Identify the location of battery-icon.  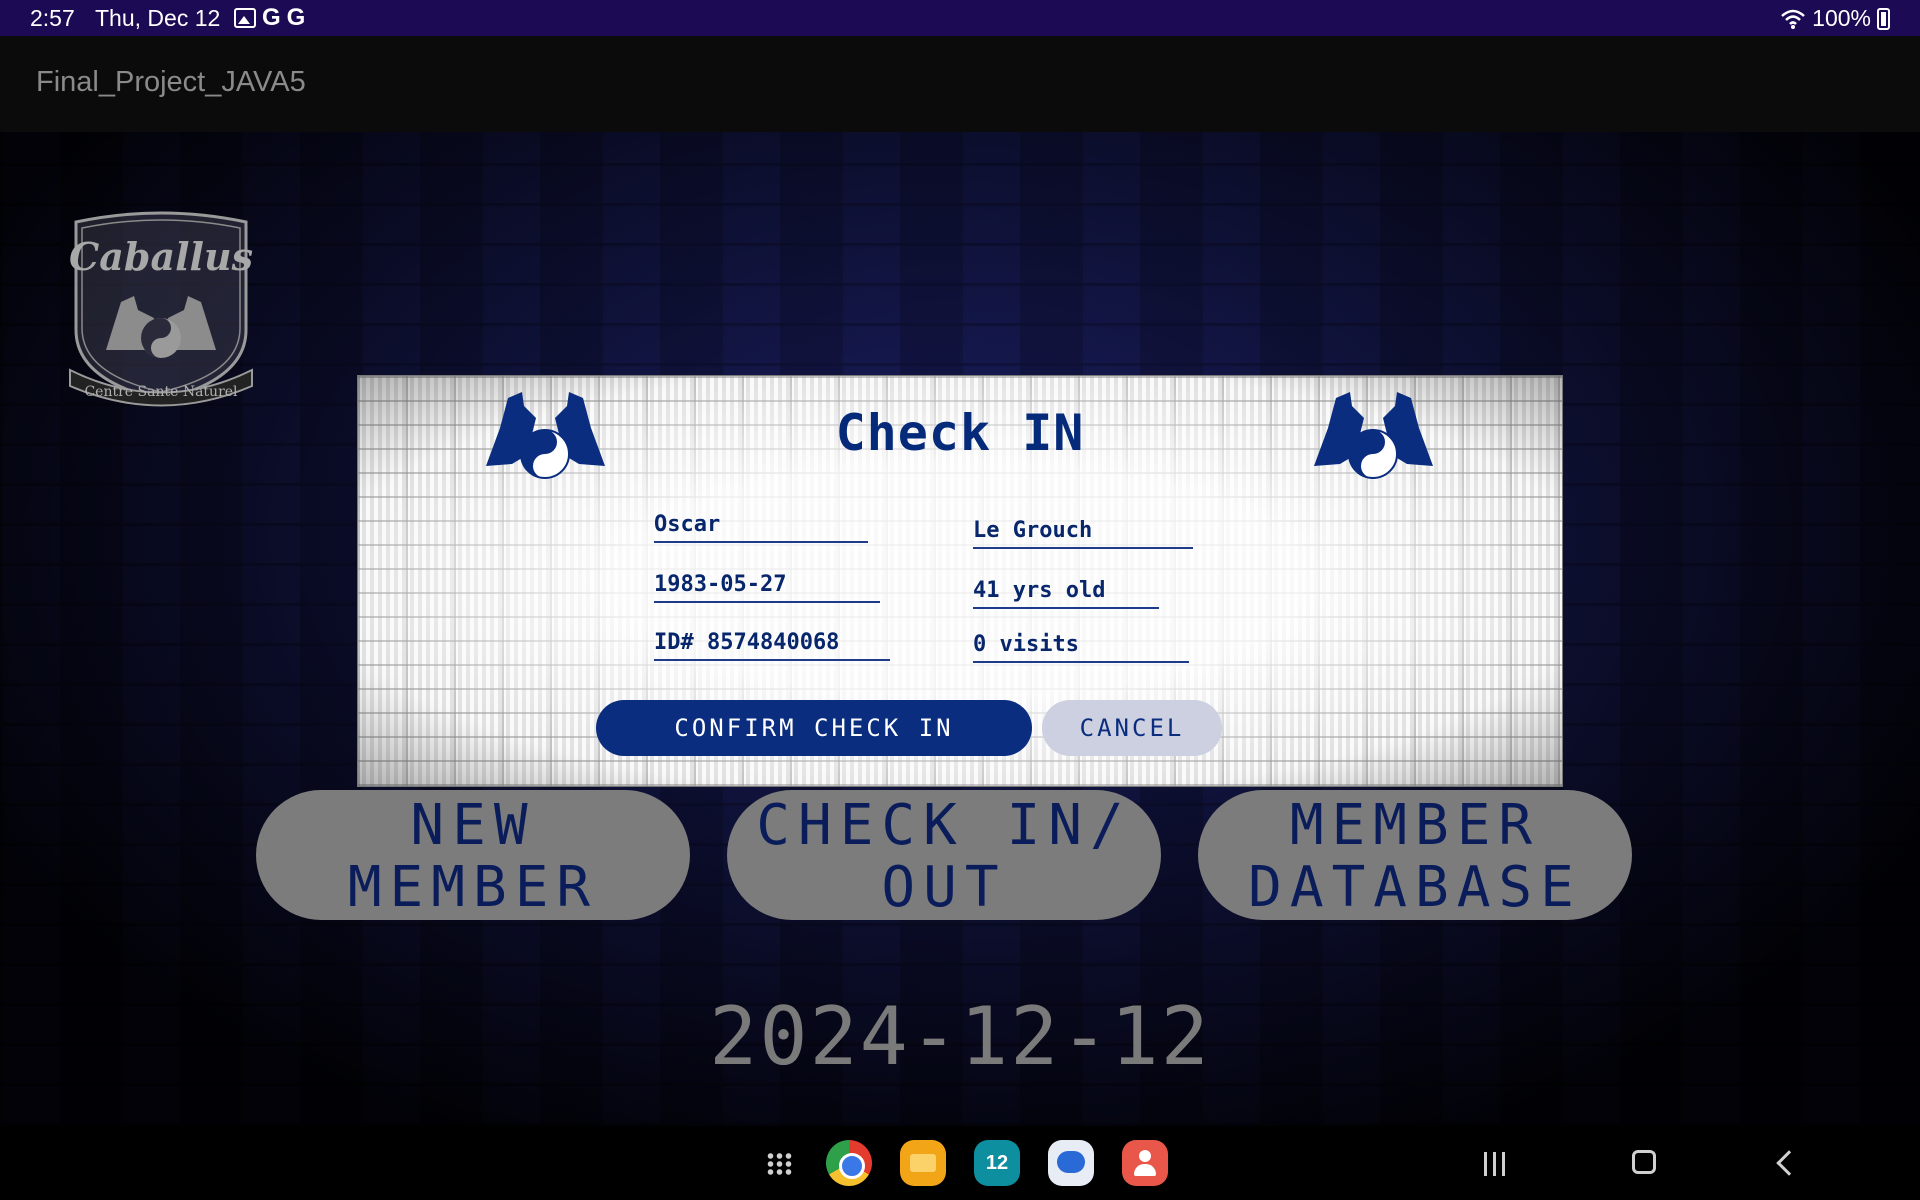
(1883, 18).